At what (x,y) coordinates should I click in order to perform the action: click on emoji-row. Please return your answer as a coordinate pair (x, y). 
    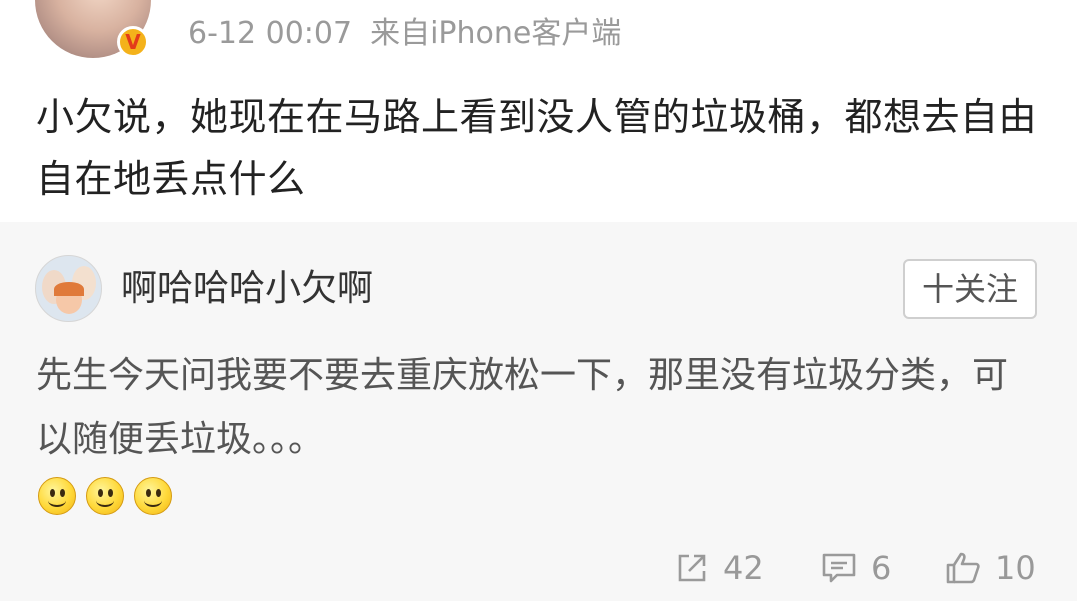
    Looking at the image, I should click on (105, 497).